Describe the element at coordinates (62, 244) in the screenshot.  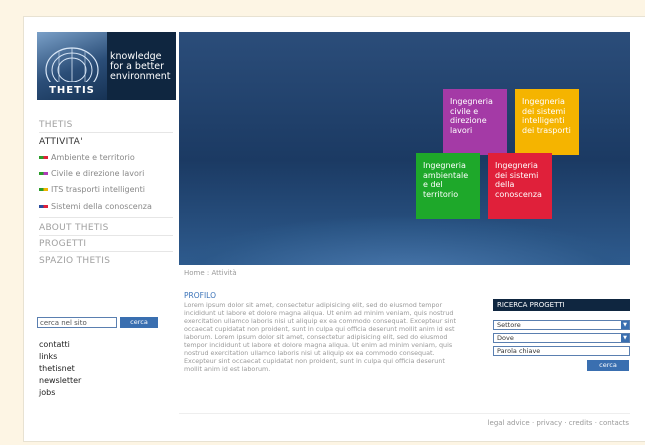
I see `nav-progetti: PROGETTI` at that location.